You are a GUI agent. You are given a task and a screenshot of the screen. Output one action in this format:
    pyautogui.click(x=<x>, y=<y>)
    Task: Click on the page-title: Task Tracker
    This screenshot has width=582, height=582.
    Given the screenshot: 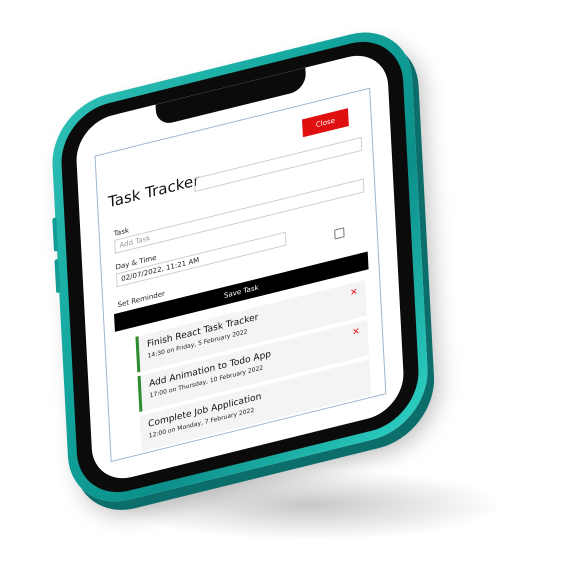 What is the action you would take?
    pyautogui.click(x=153, y=191)
    